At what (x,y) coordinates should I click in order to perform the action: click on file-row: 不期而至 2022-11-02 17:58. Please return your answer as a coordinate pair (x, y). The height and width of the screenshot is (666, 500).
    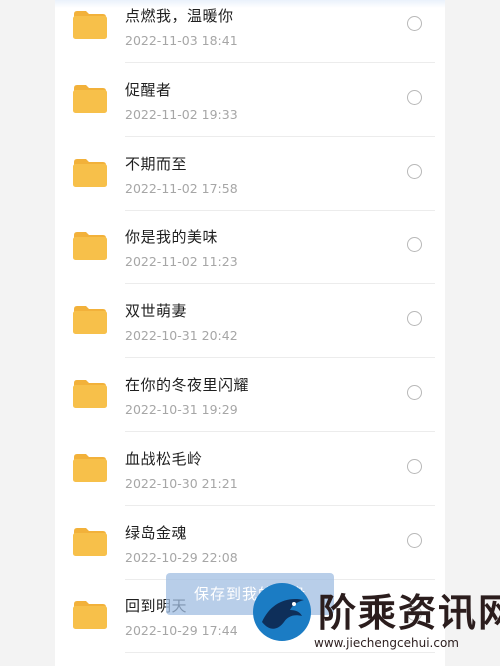
    Looking at the image, I should click on (250, 174).